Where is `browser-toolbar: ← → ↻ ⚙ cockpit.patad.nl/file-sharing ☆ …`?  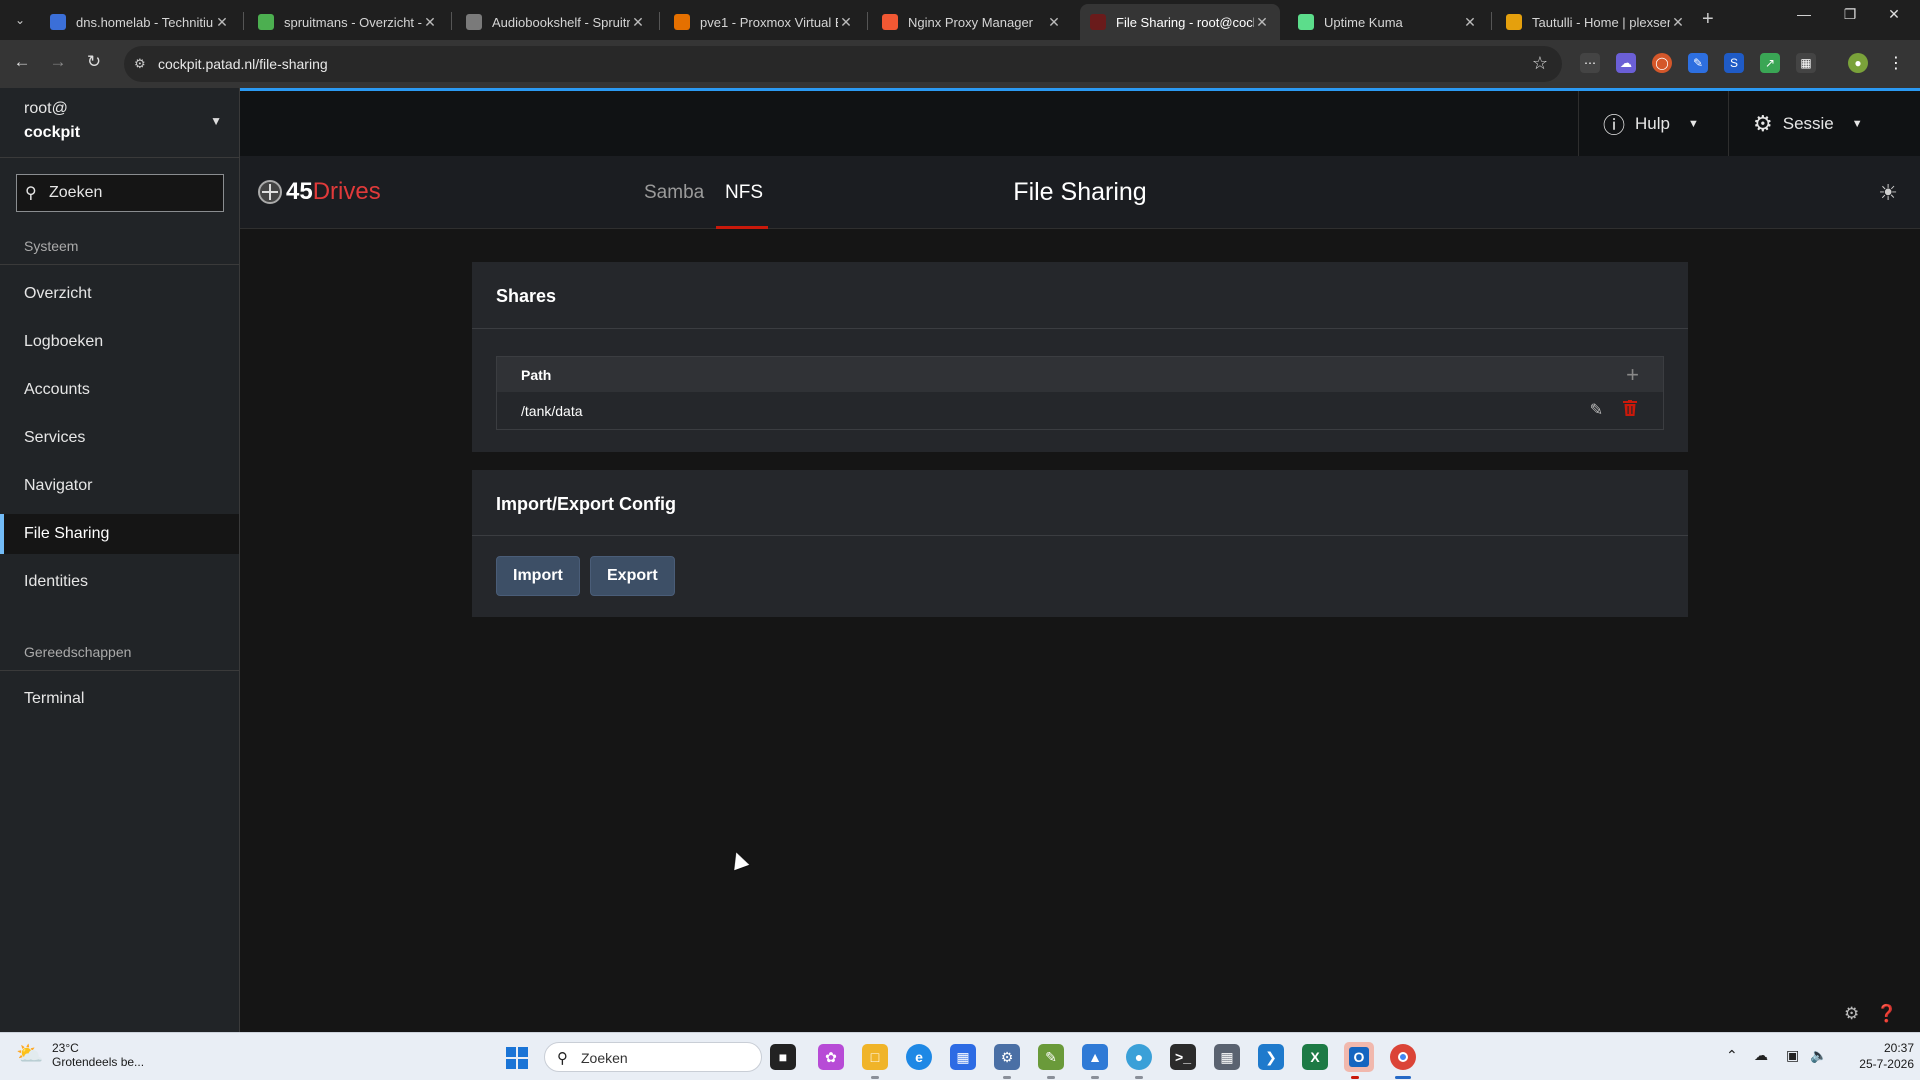 browser-toolbar: ← → ↻ ⚙ cockpit.patad.nl/file-sharing ☆ … is located at coordinates (960, 64).